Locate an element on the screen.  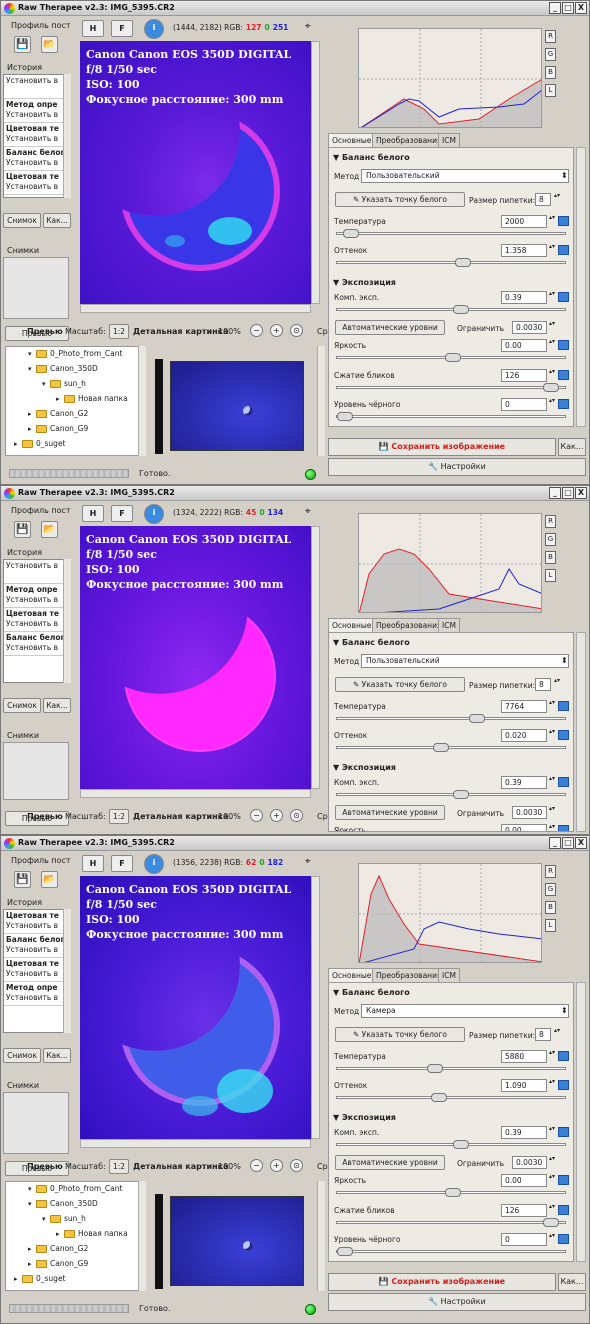
history-nav-f-button: F is located at coordinates (122, 863).